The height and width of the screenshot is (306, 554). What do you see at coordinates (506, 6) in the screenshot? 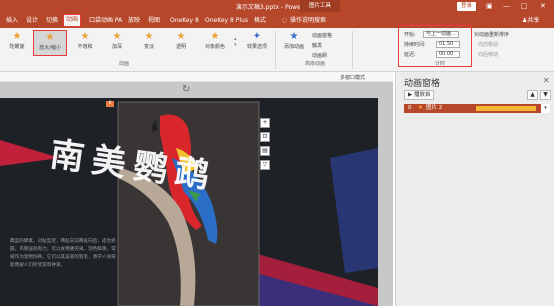
I see `minimize-button: —` at bounding box center [506, 6].